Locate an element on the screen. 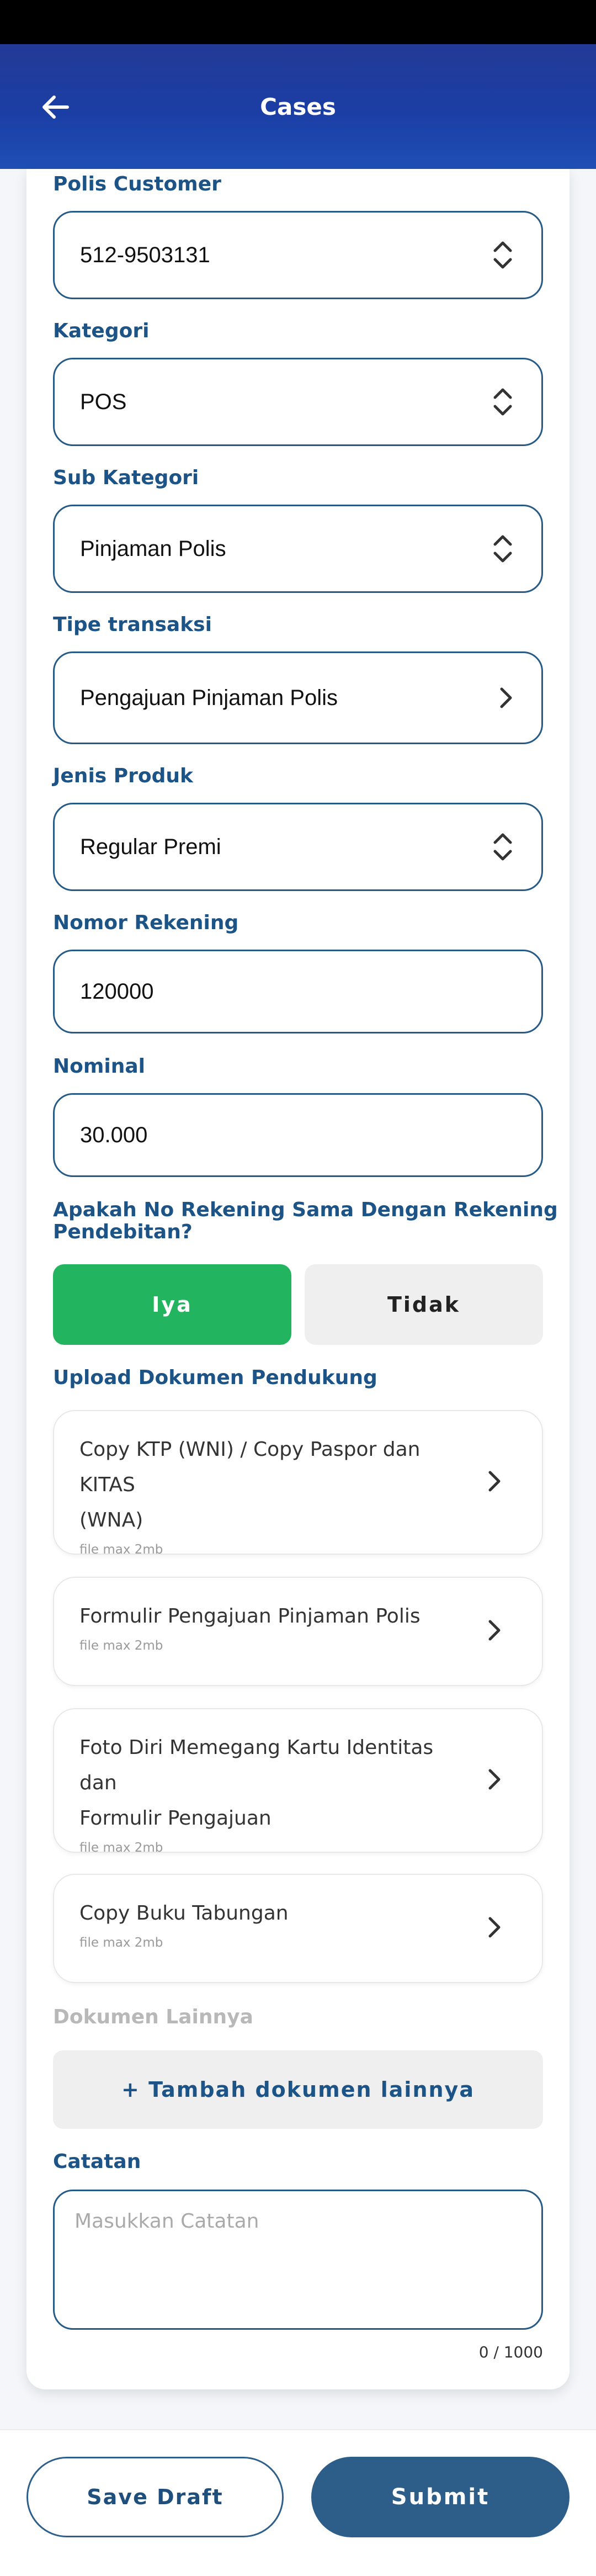 This screenshot has width=596, height=2576. app-header: Cases is located at coordinates (298, 106).